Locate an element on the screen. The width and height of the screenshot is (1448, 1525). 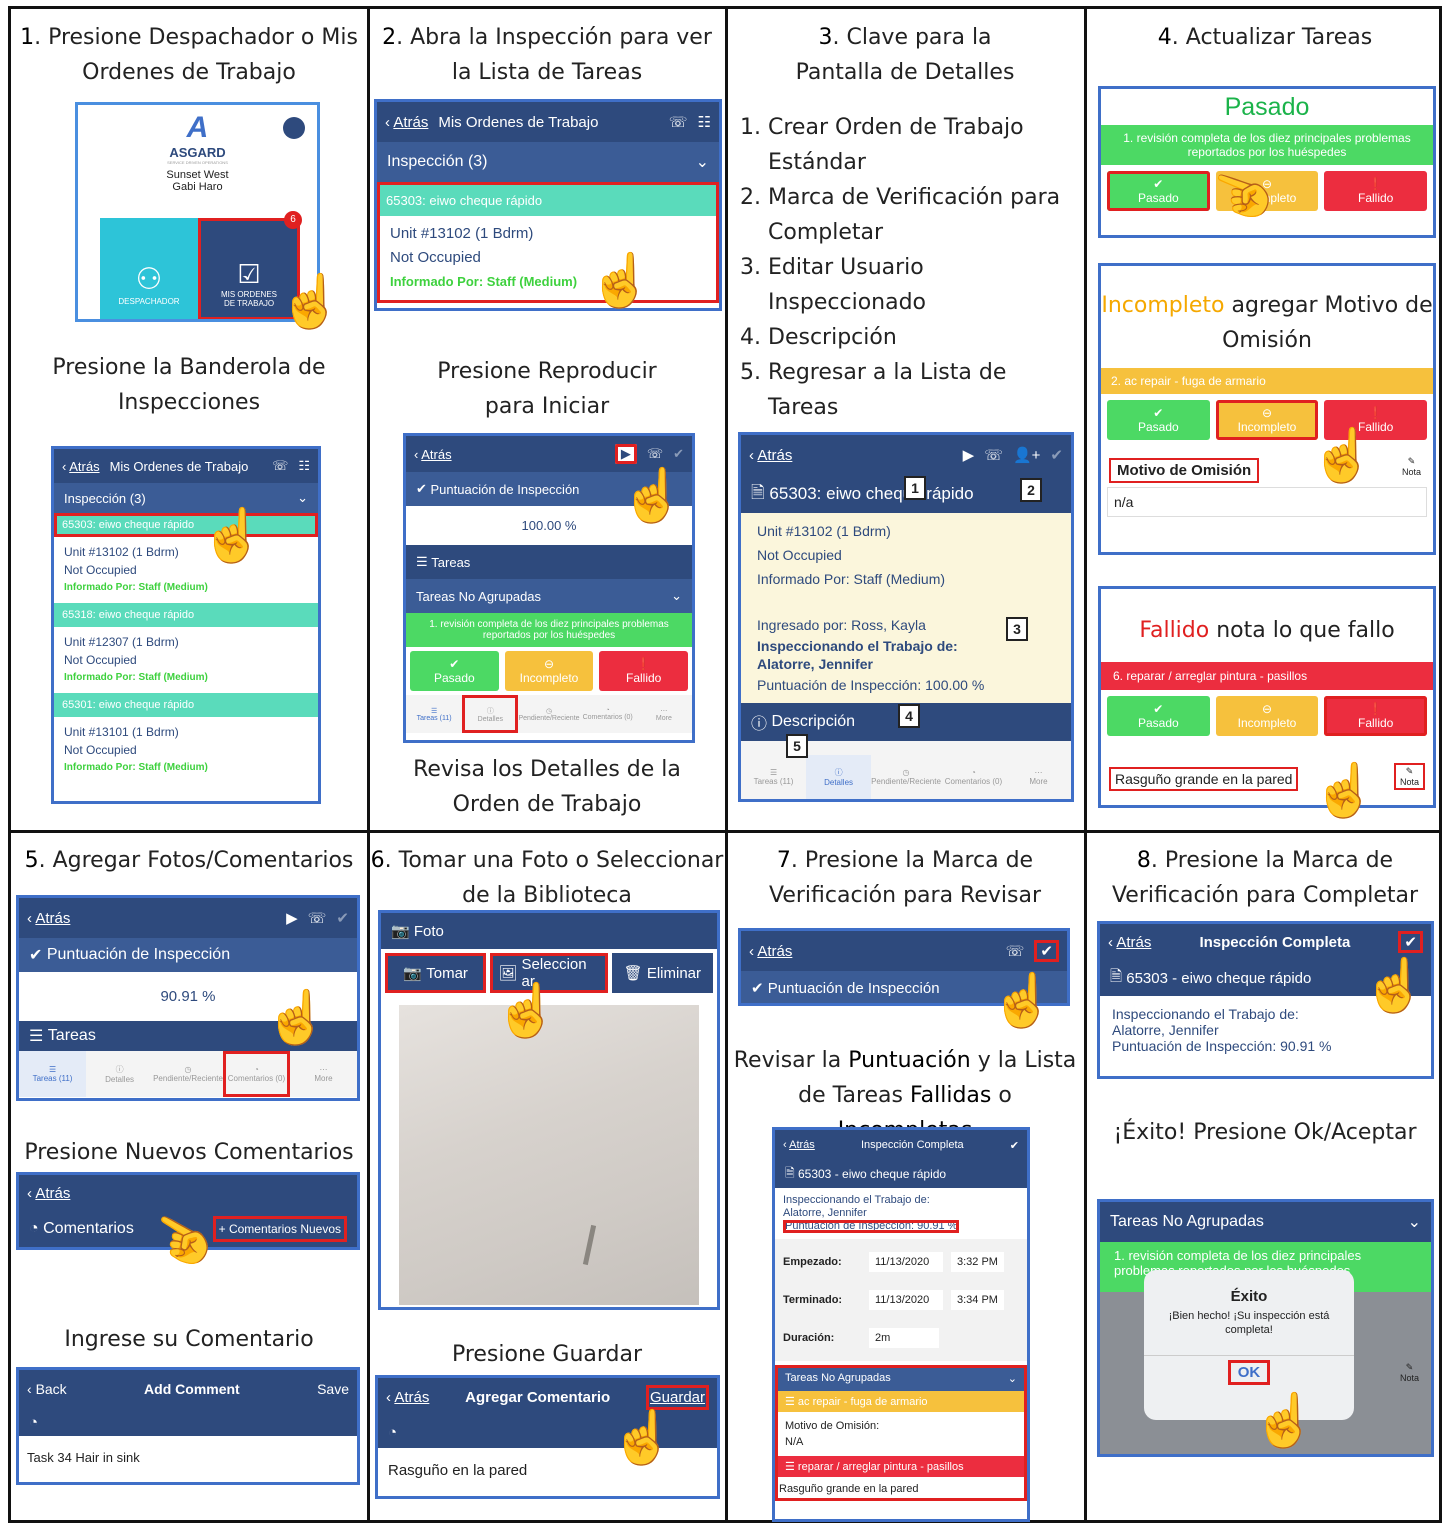
tap-hand-icon: ☝ is located at coordinates (1342, 456).